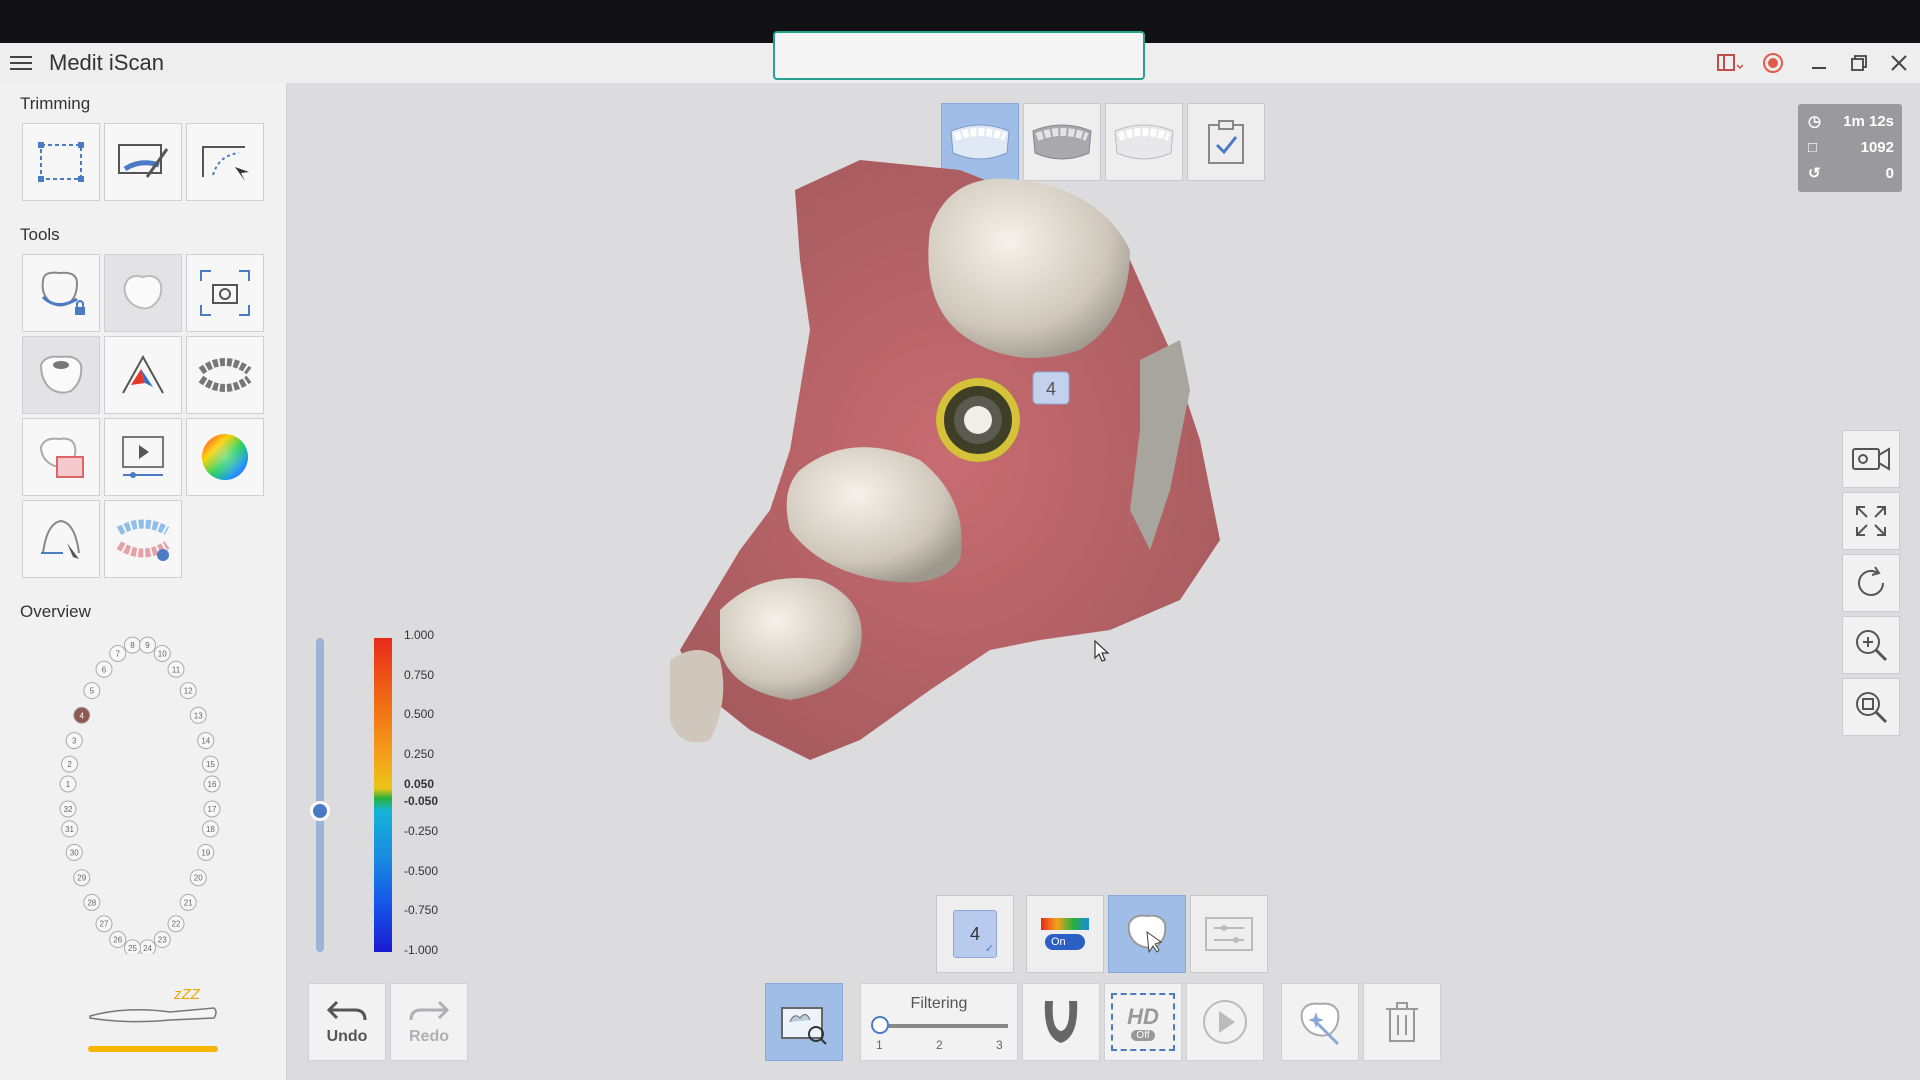  Describe the element at coordinates (880, 1025) in the screenshot. I see `filtering-slider-handle` at that location.